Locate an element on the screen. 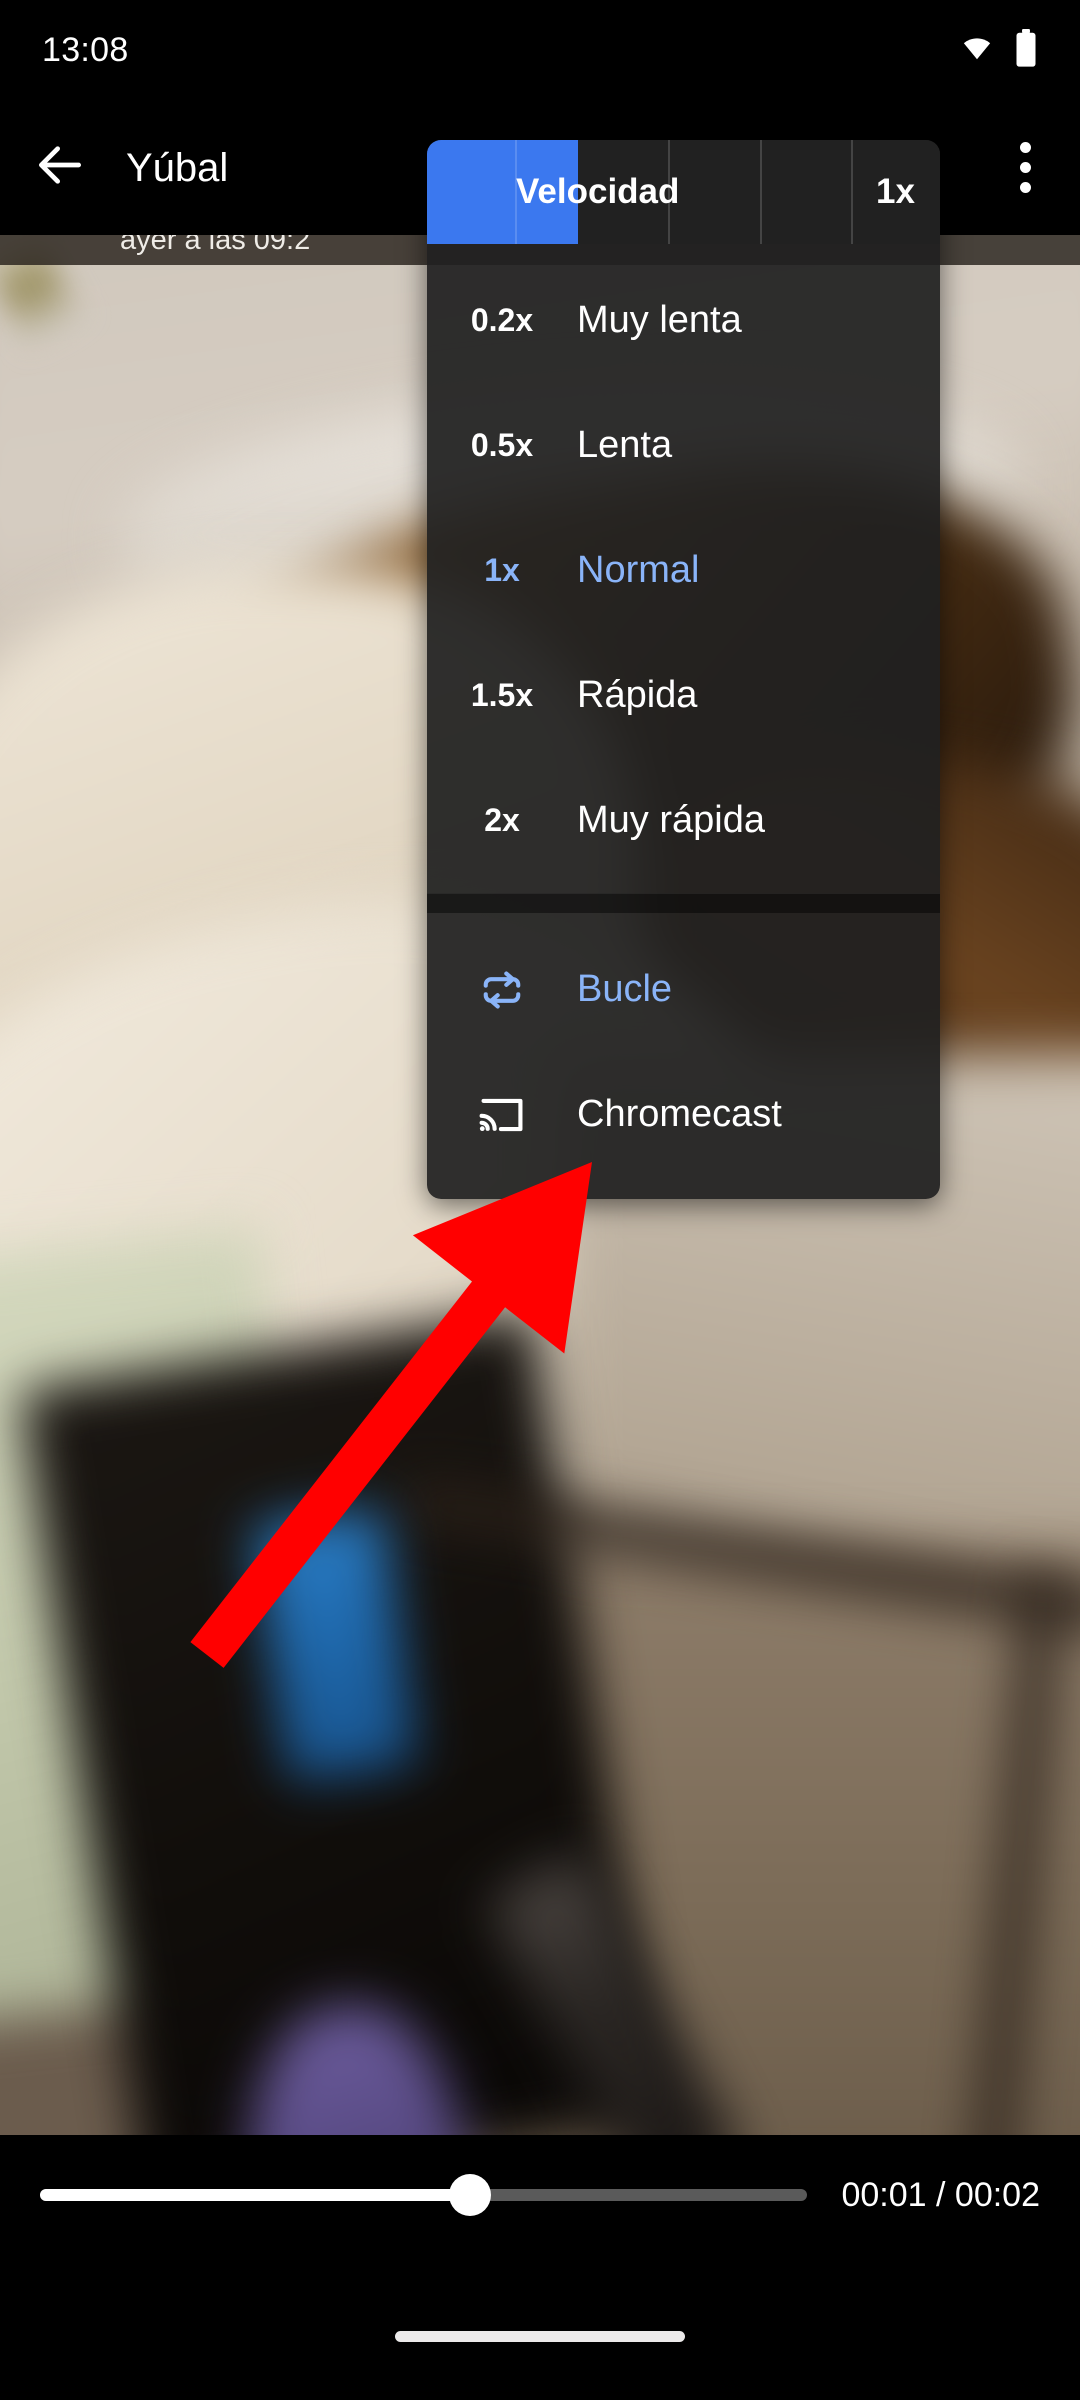  speed-option-rate: 1x is located at coordinates (502, 570).